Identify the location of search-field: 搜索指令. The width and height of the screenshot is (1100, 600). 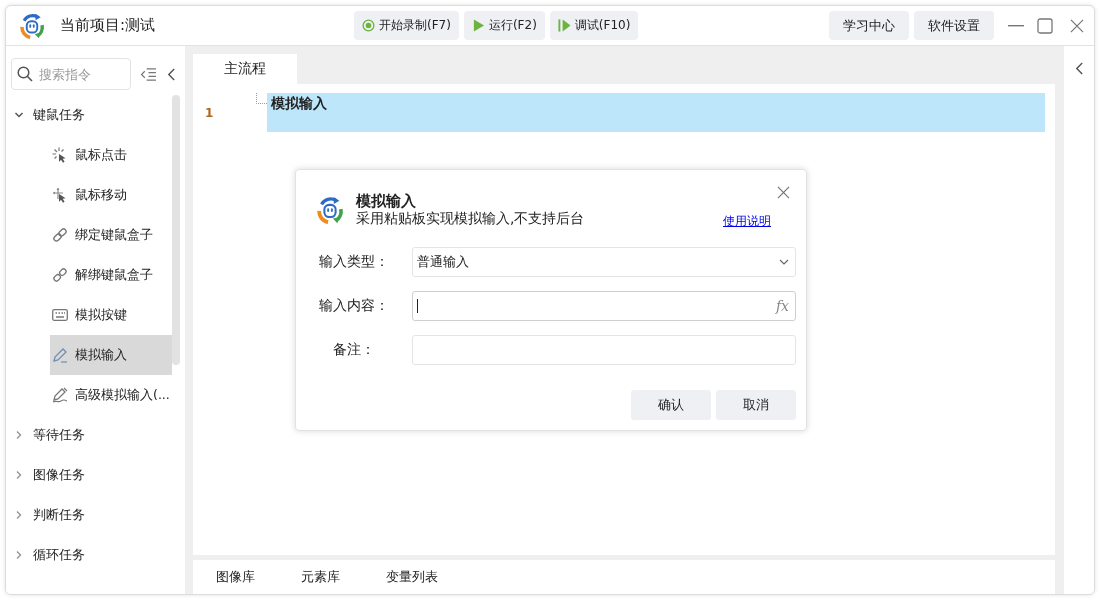
(71, 74).